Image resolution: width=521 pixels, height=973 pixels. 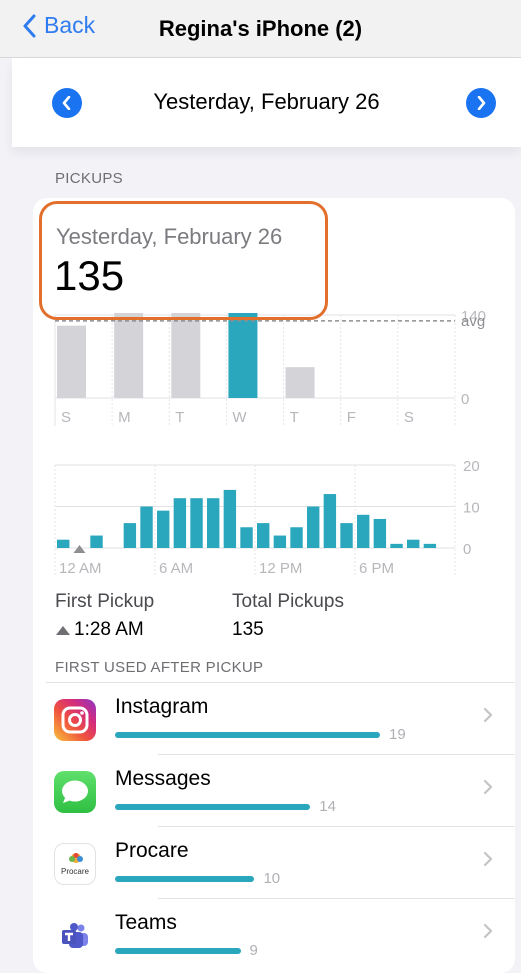 I want to click on teams-icon, so click(x=75, y=936).